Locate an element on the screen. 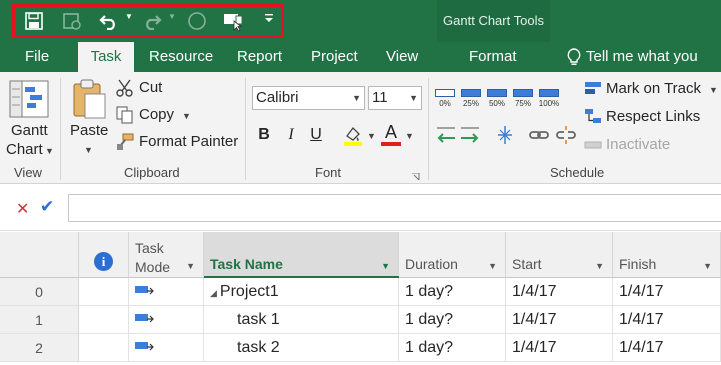 Image resolution: width=721 pixels, height=365 pixels. format-painter-icon is located at coordinates (125, 142).